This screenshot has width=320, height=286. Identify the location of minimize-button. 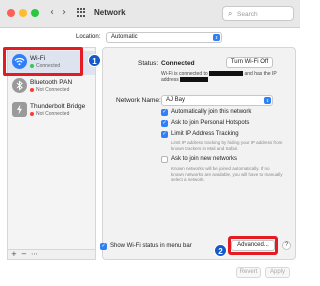
(23, 13).